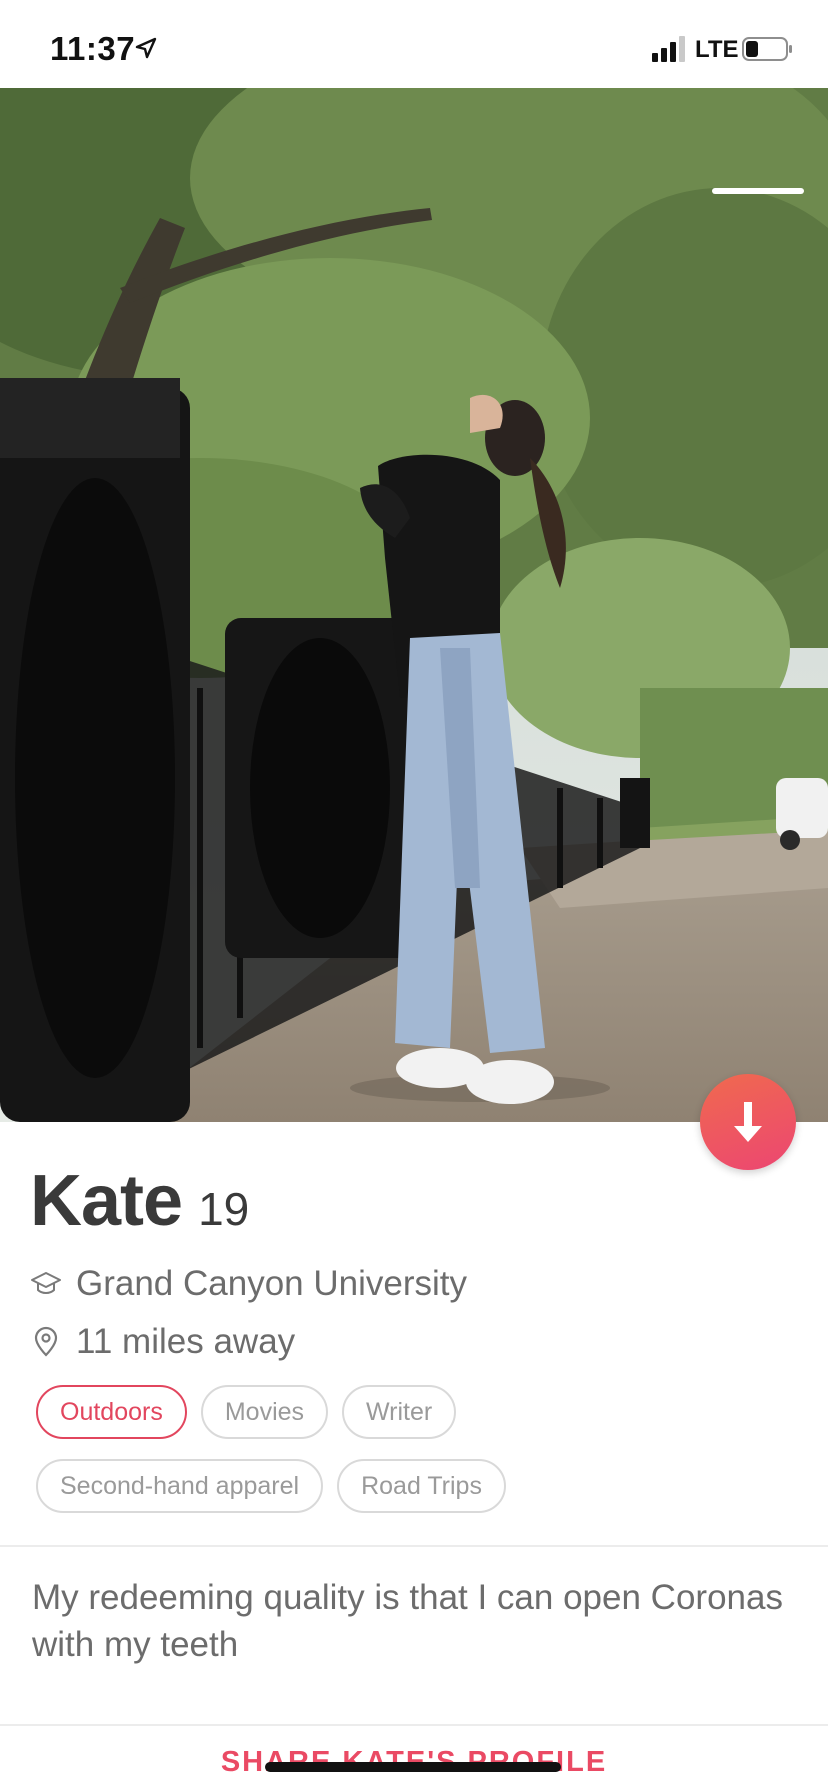 This screenshot has width=828, height=1792. I want to click on graduation-cap-icon, so click(46, 1283).